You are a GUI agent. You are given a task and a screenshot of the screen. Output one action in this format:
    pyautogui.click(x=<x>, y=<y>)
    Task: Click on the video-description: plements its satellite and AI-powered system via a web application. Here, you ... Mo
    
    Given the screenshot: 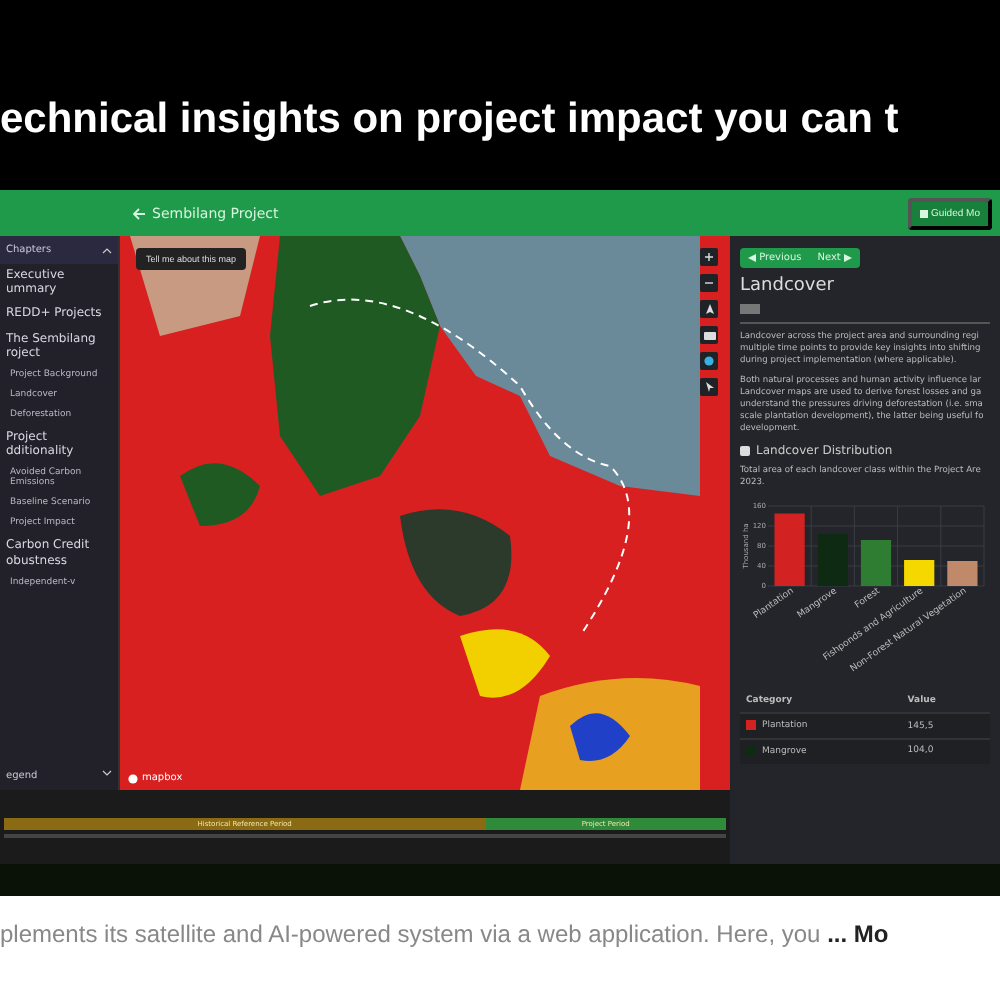 What is the action you would take?
    pyautogui.click(x=445, y=933)
    